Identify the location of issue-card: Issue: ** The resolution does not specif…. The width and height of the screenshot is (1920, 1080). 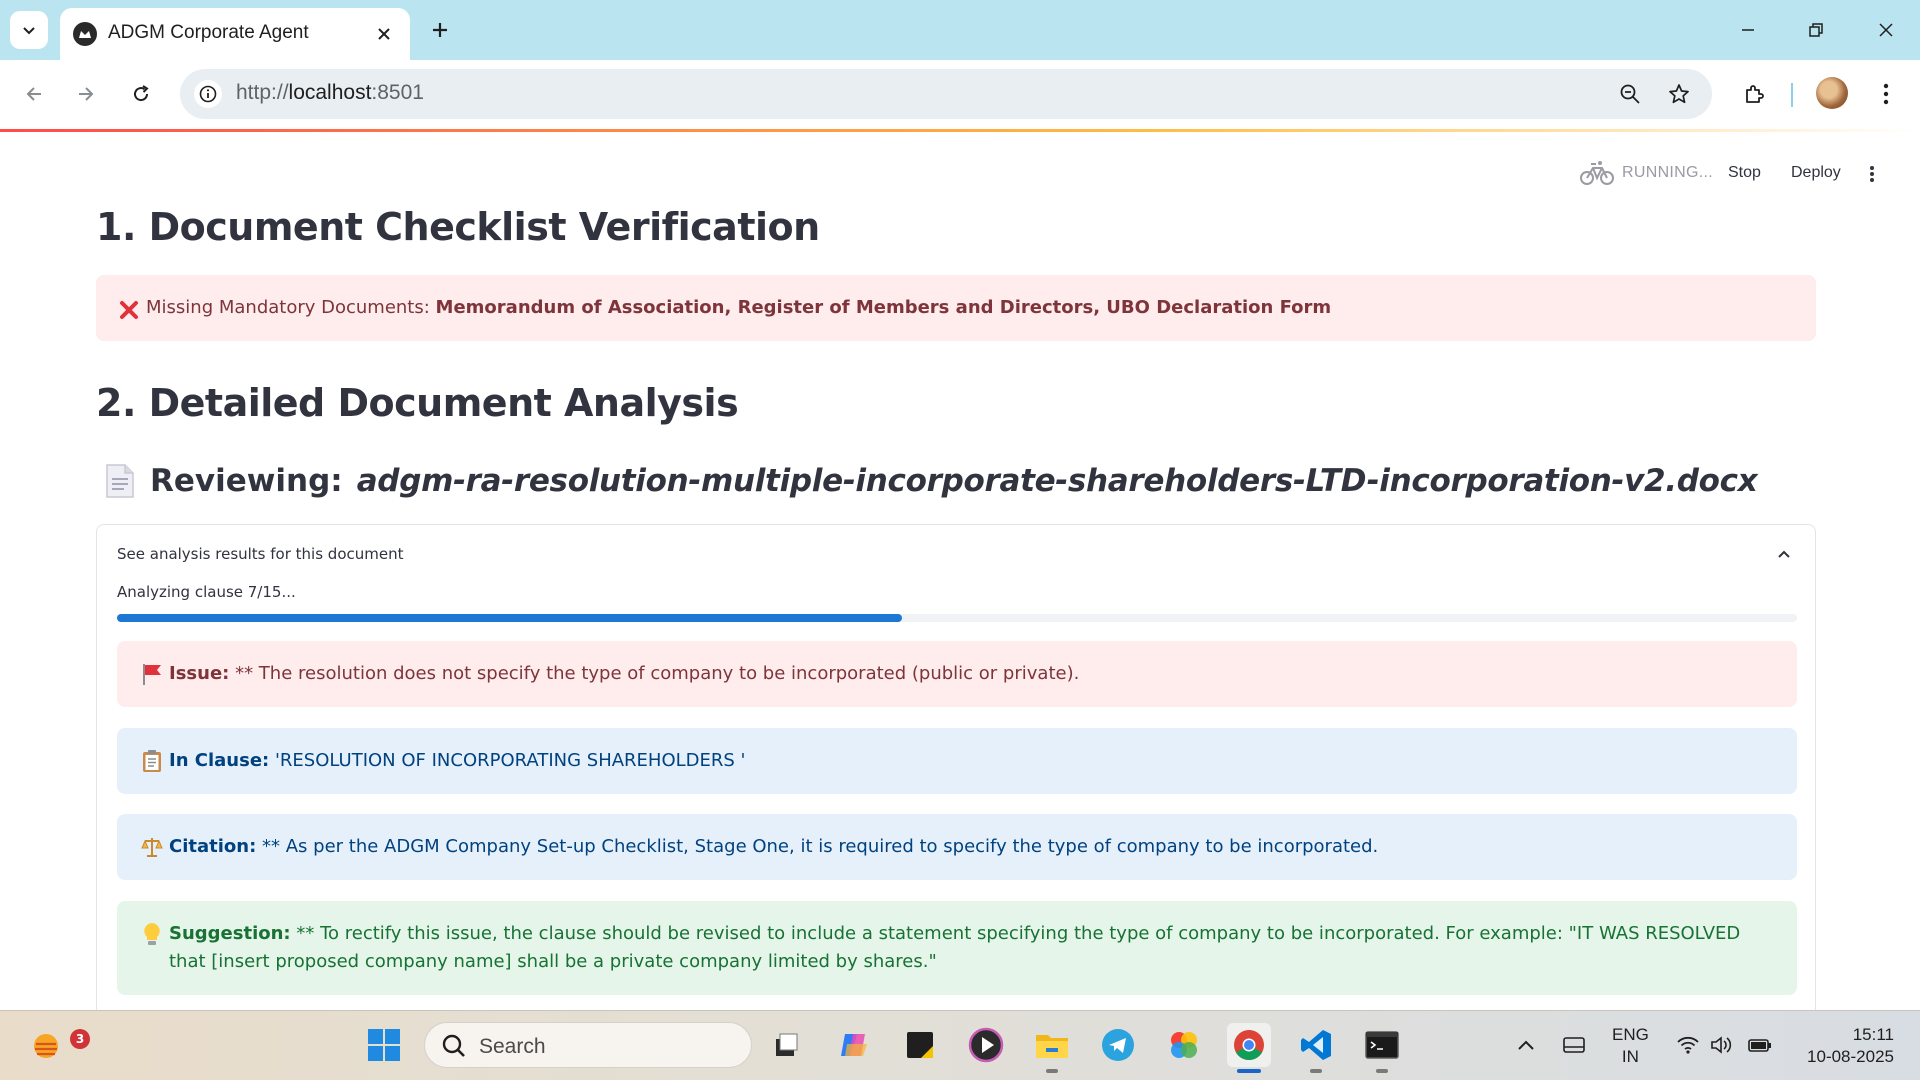
(957, 674).